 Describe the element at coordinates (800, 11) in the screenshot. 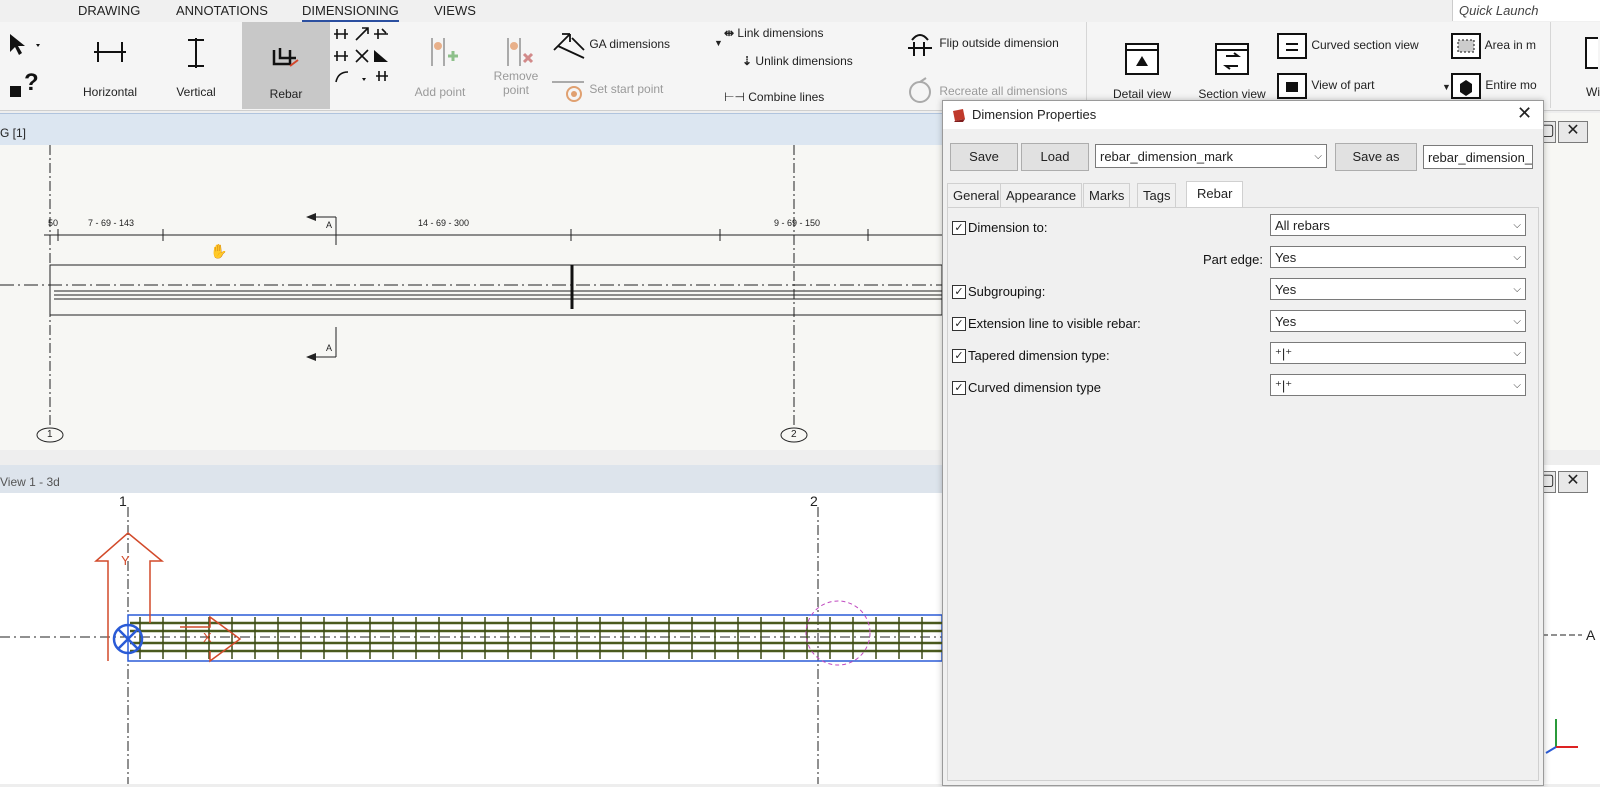

I see `ribbon-tab-bar: DRAWING ANNOTATIONS DIMENSIONING VIEWS` at that location.